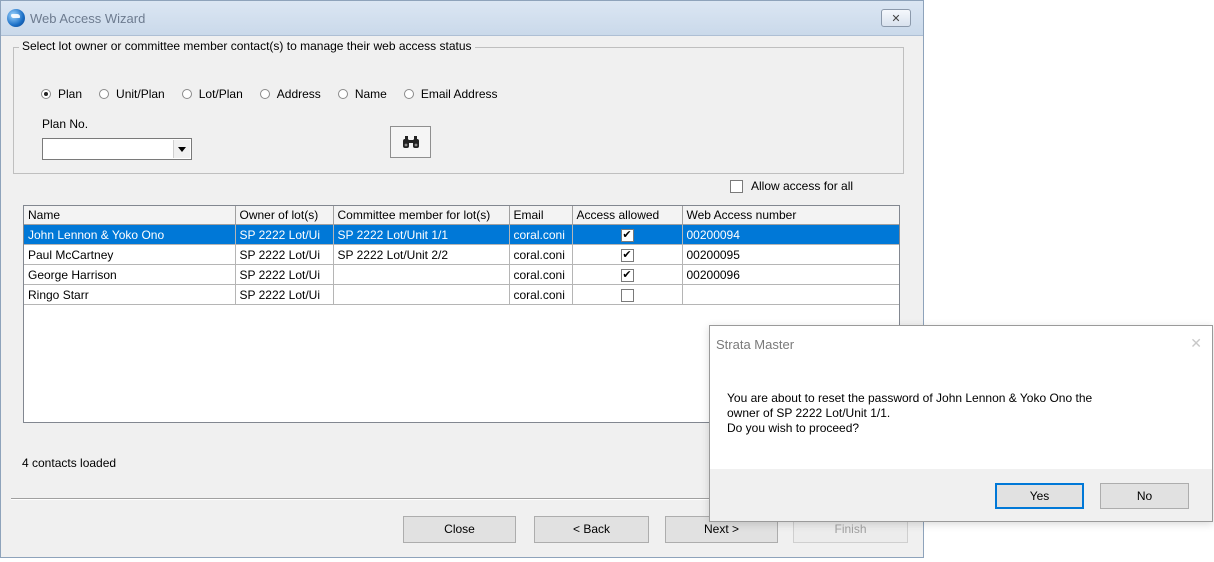  I want to click on cell-web-access-number, so click(790, 294).